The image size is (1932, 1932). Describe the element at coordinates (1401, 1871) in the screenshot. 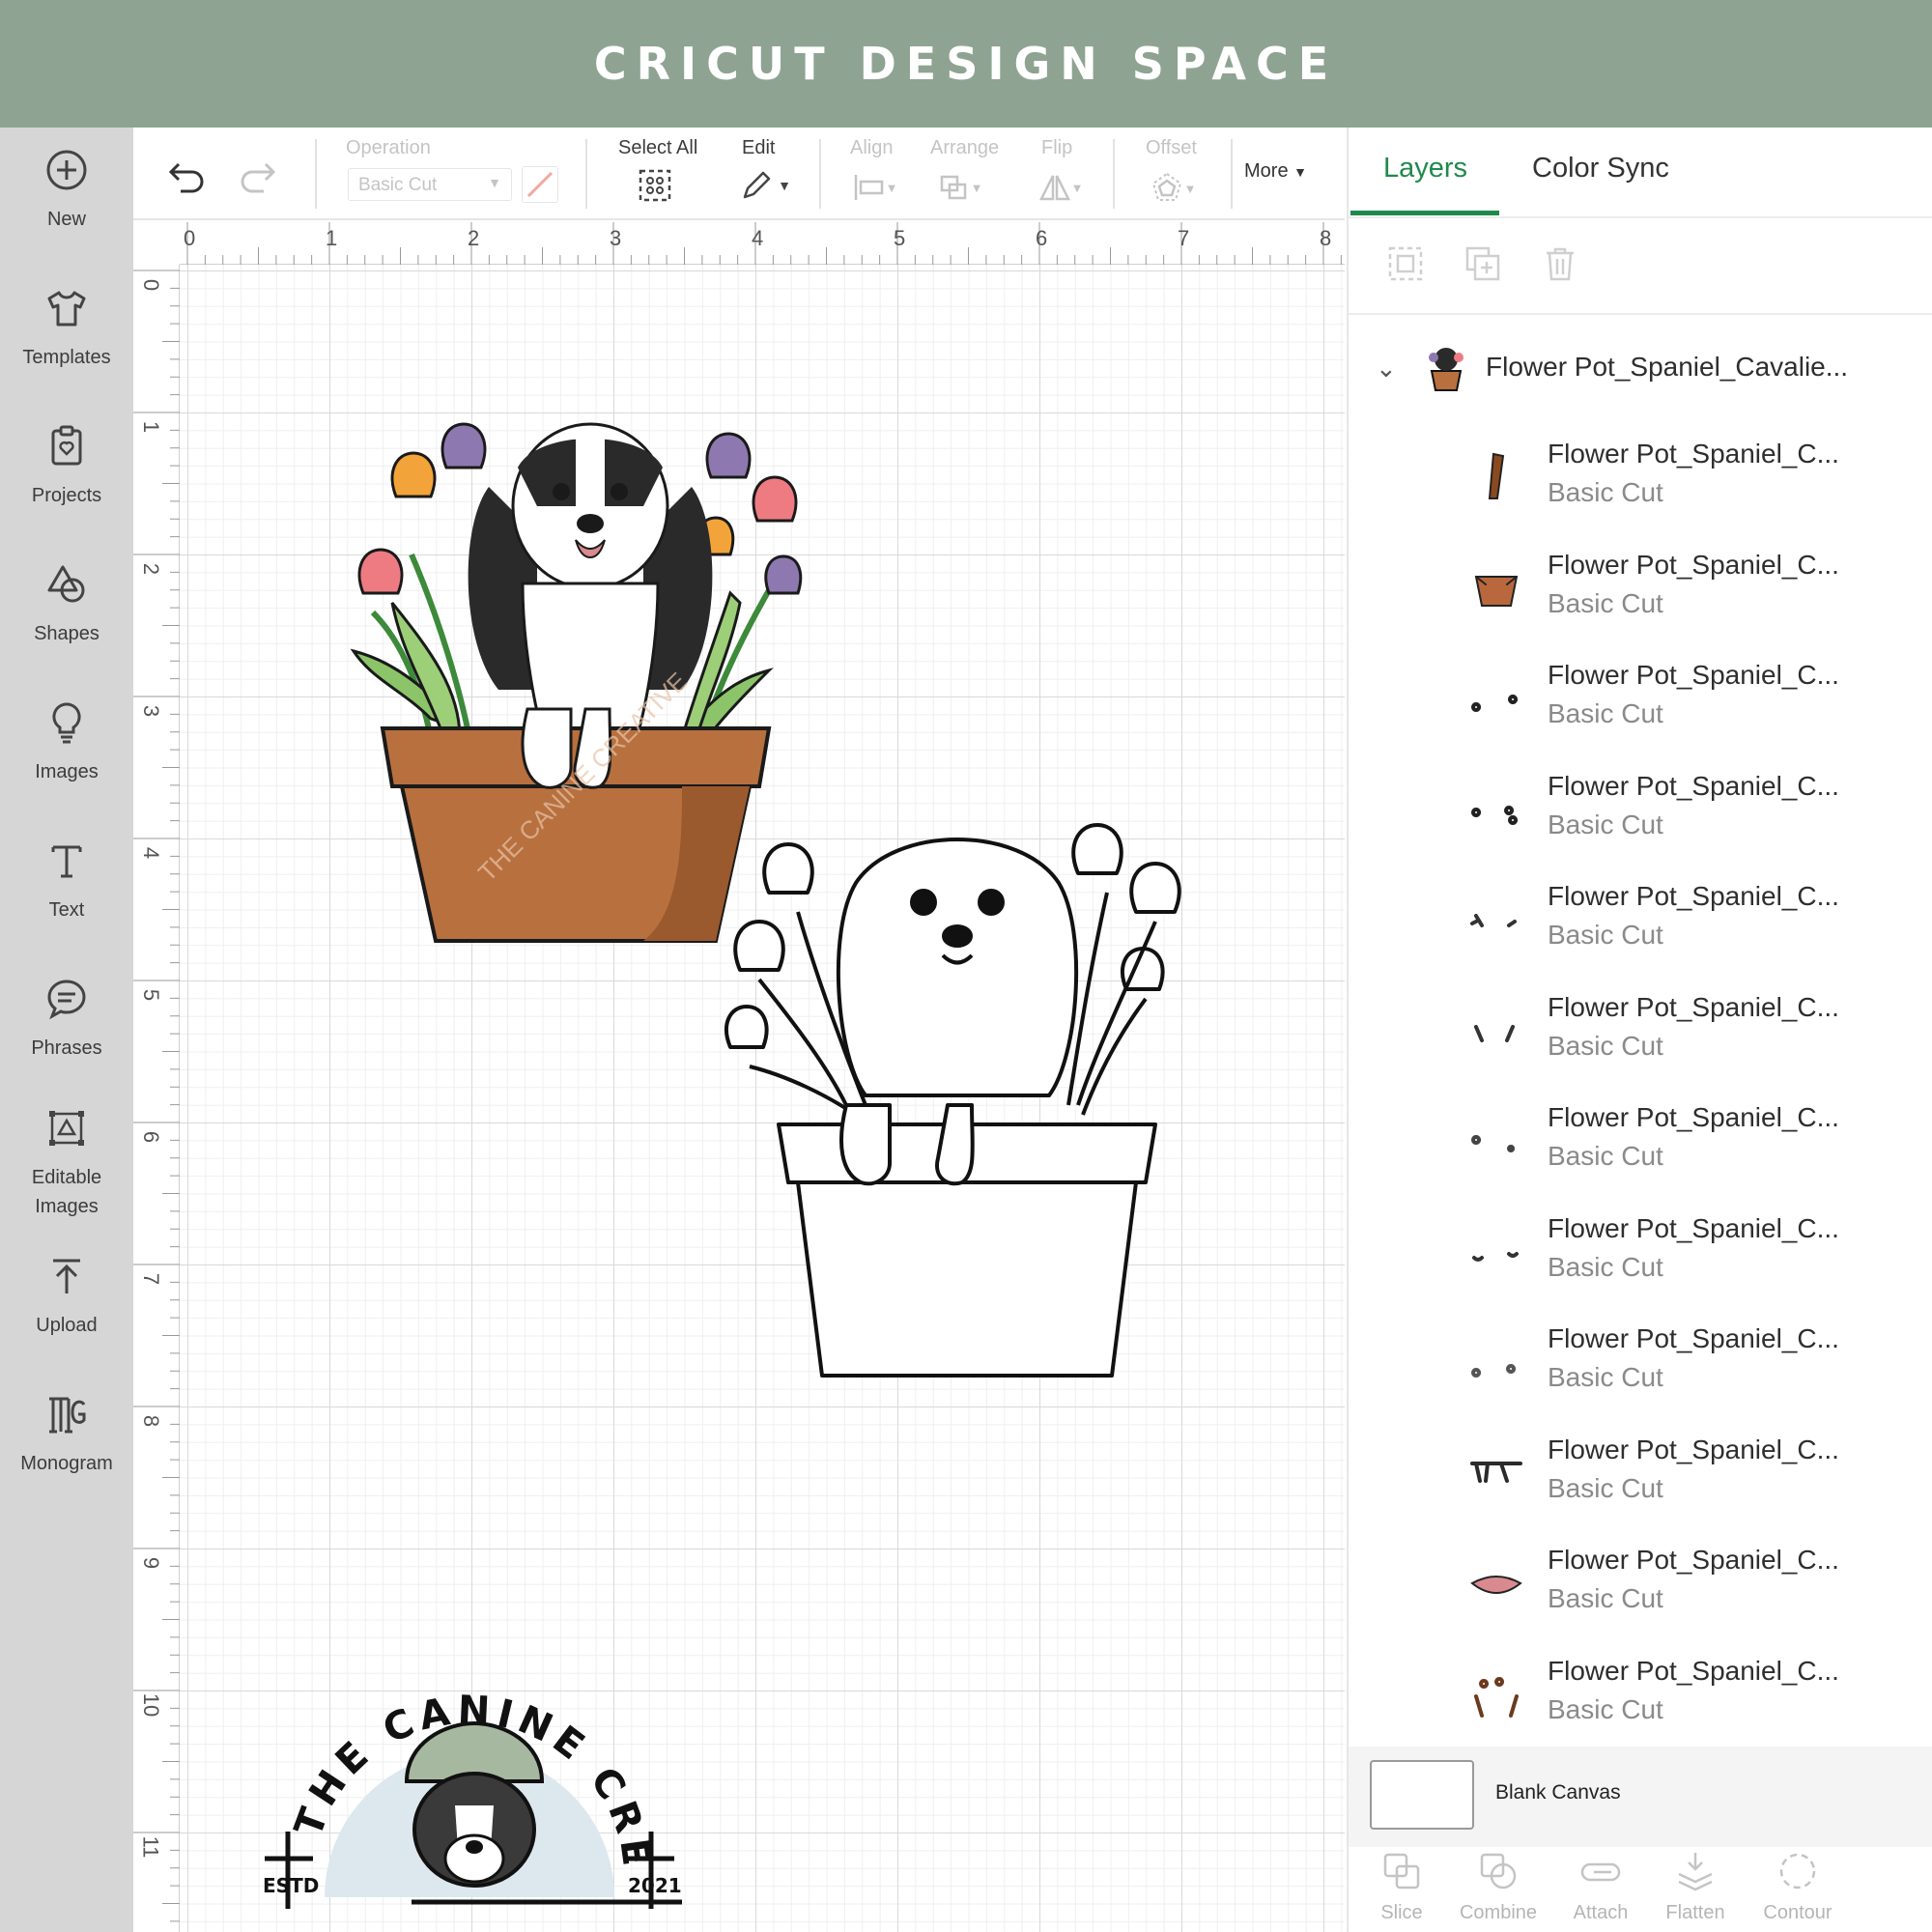

I see `slice-icon` at that location.